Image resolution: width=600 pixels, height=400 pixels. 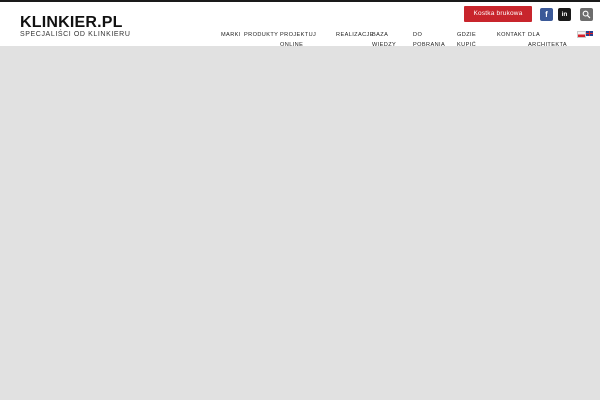 I want to click on poland-flag-icon, so click(x=581, y=34).